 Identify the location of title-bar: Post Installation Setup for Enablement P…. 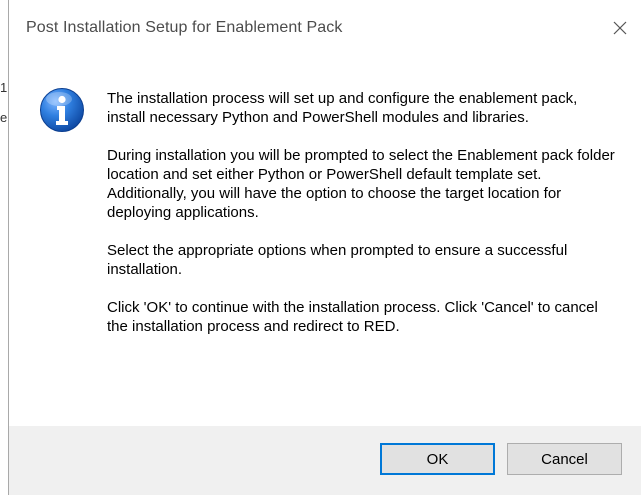
(325, 30).